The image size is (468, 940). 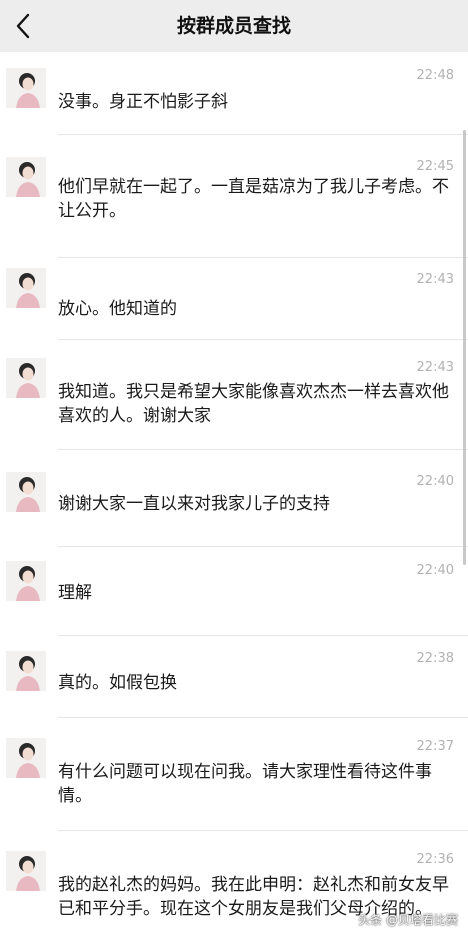 I want to click on watermark-text: 头条 @贝塔看比赛, so click(x=408, y=920).